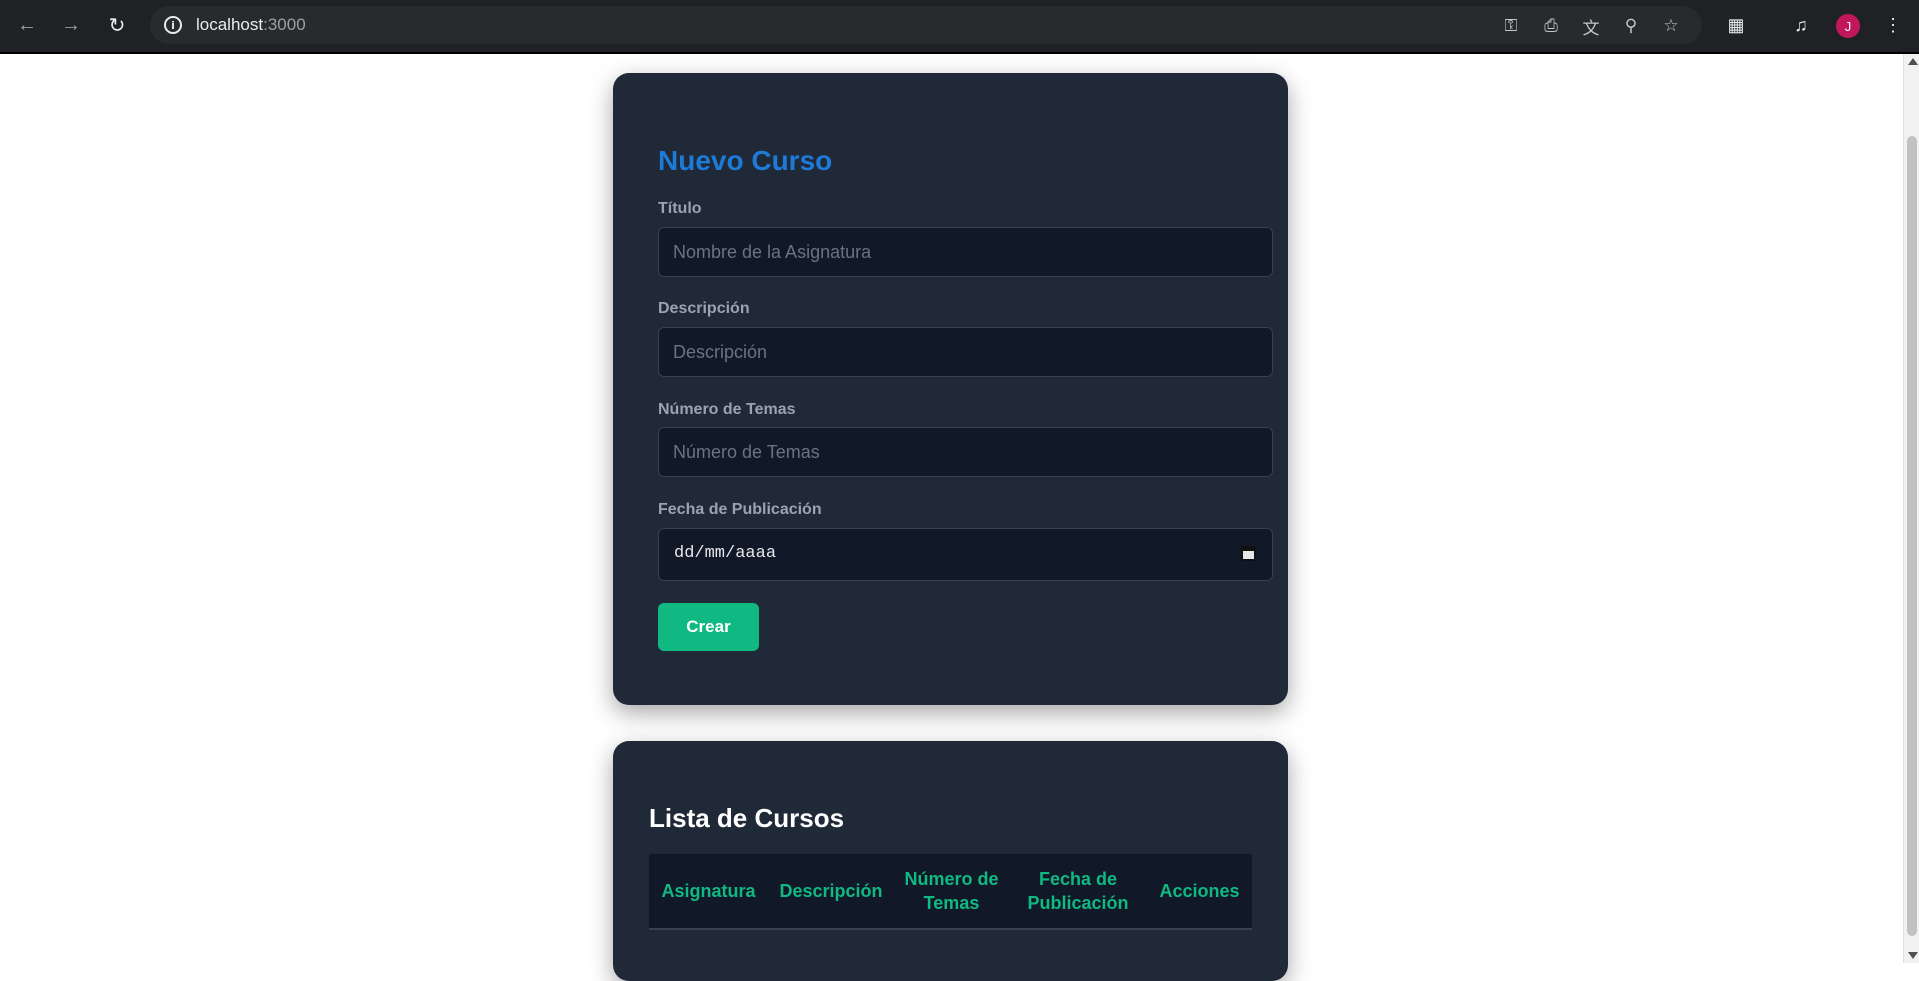  What do you see at coordinates (1736, 25) in the screenshot?
I see `extensions-icon: ▦` at bounding box center [1736, 25].